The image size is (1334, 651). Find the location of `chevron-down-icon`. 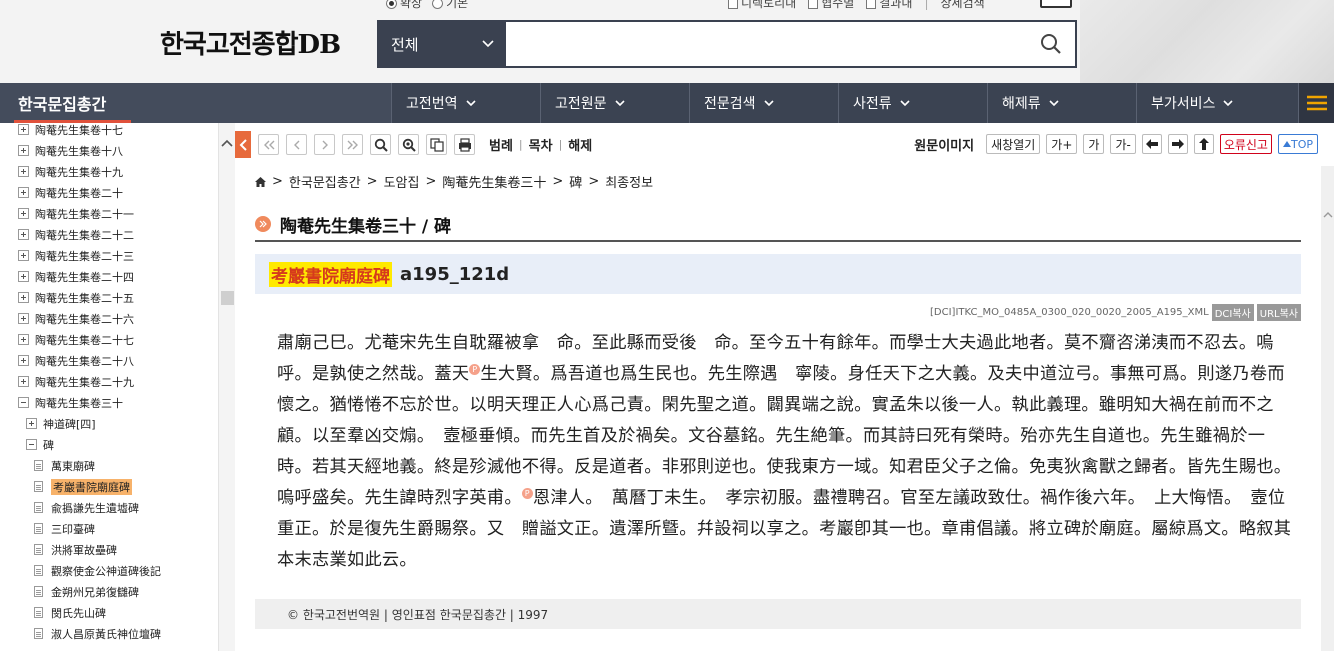

chevron-down-icon is located at coordinates (1228, 102).